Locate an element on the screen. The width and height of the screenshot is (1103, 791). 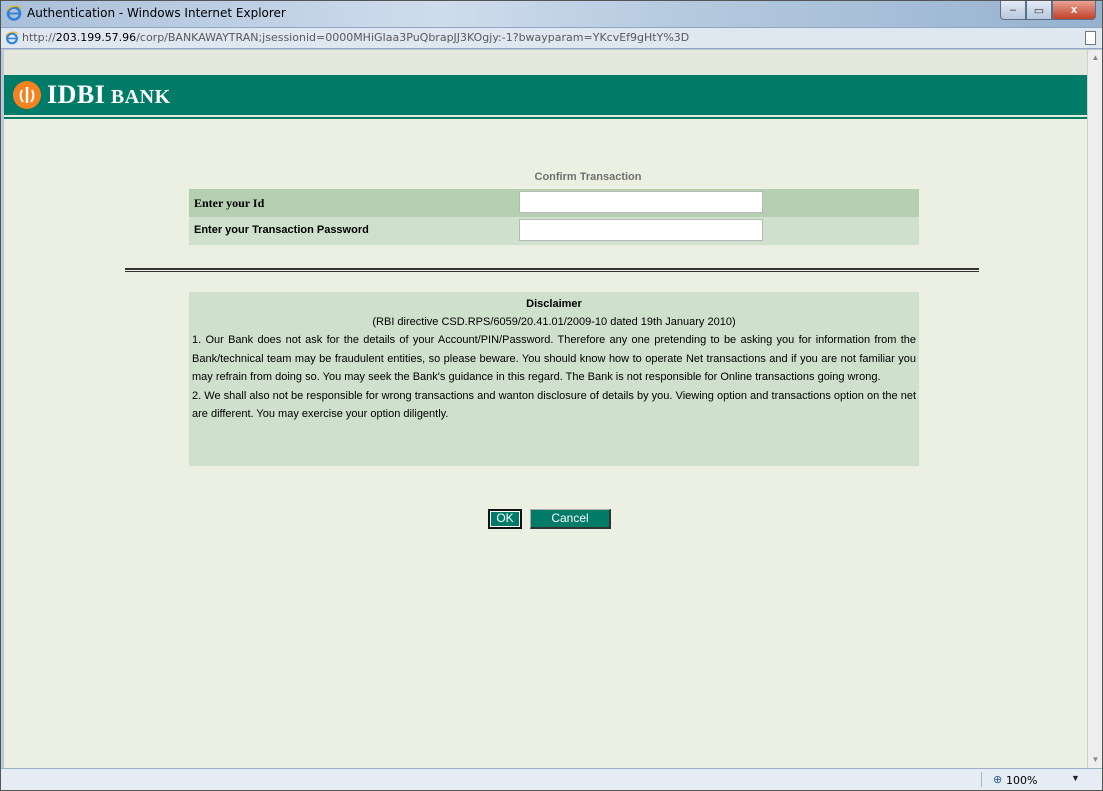
id-row: Enter your Id is located at coordinates (554, 203).